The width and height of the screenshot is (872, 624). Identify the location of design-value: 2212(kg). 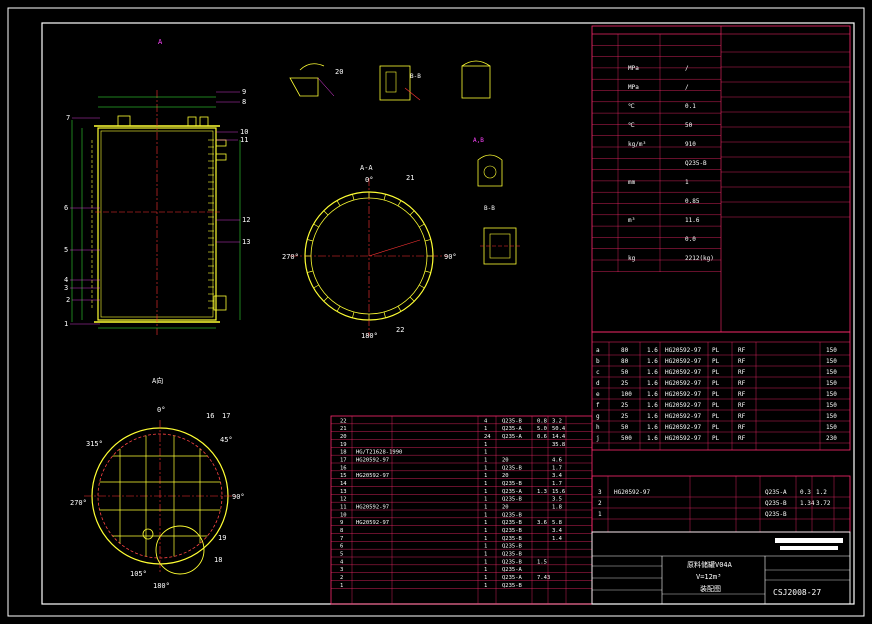
(699, 258).